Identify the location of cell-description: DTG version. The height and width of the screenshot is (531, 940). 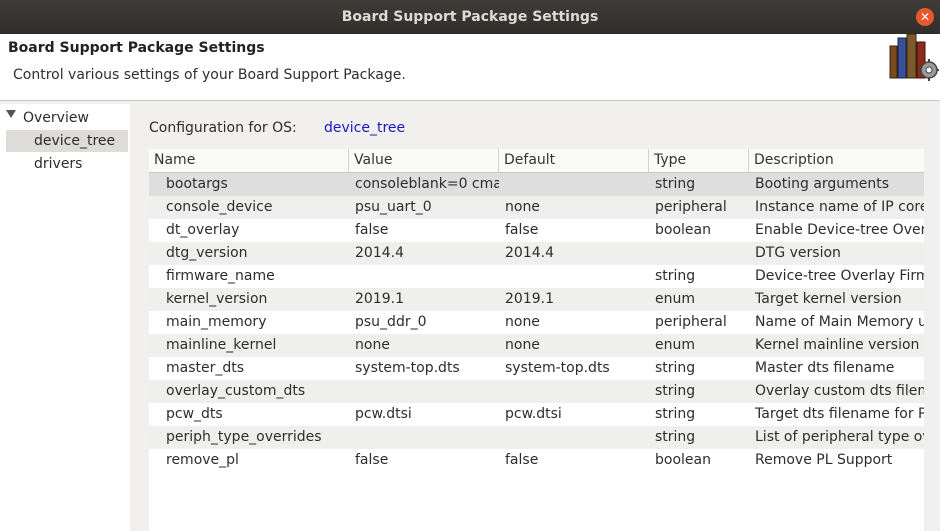
(798, 253).